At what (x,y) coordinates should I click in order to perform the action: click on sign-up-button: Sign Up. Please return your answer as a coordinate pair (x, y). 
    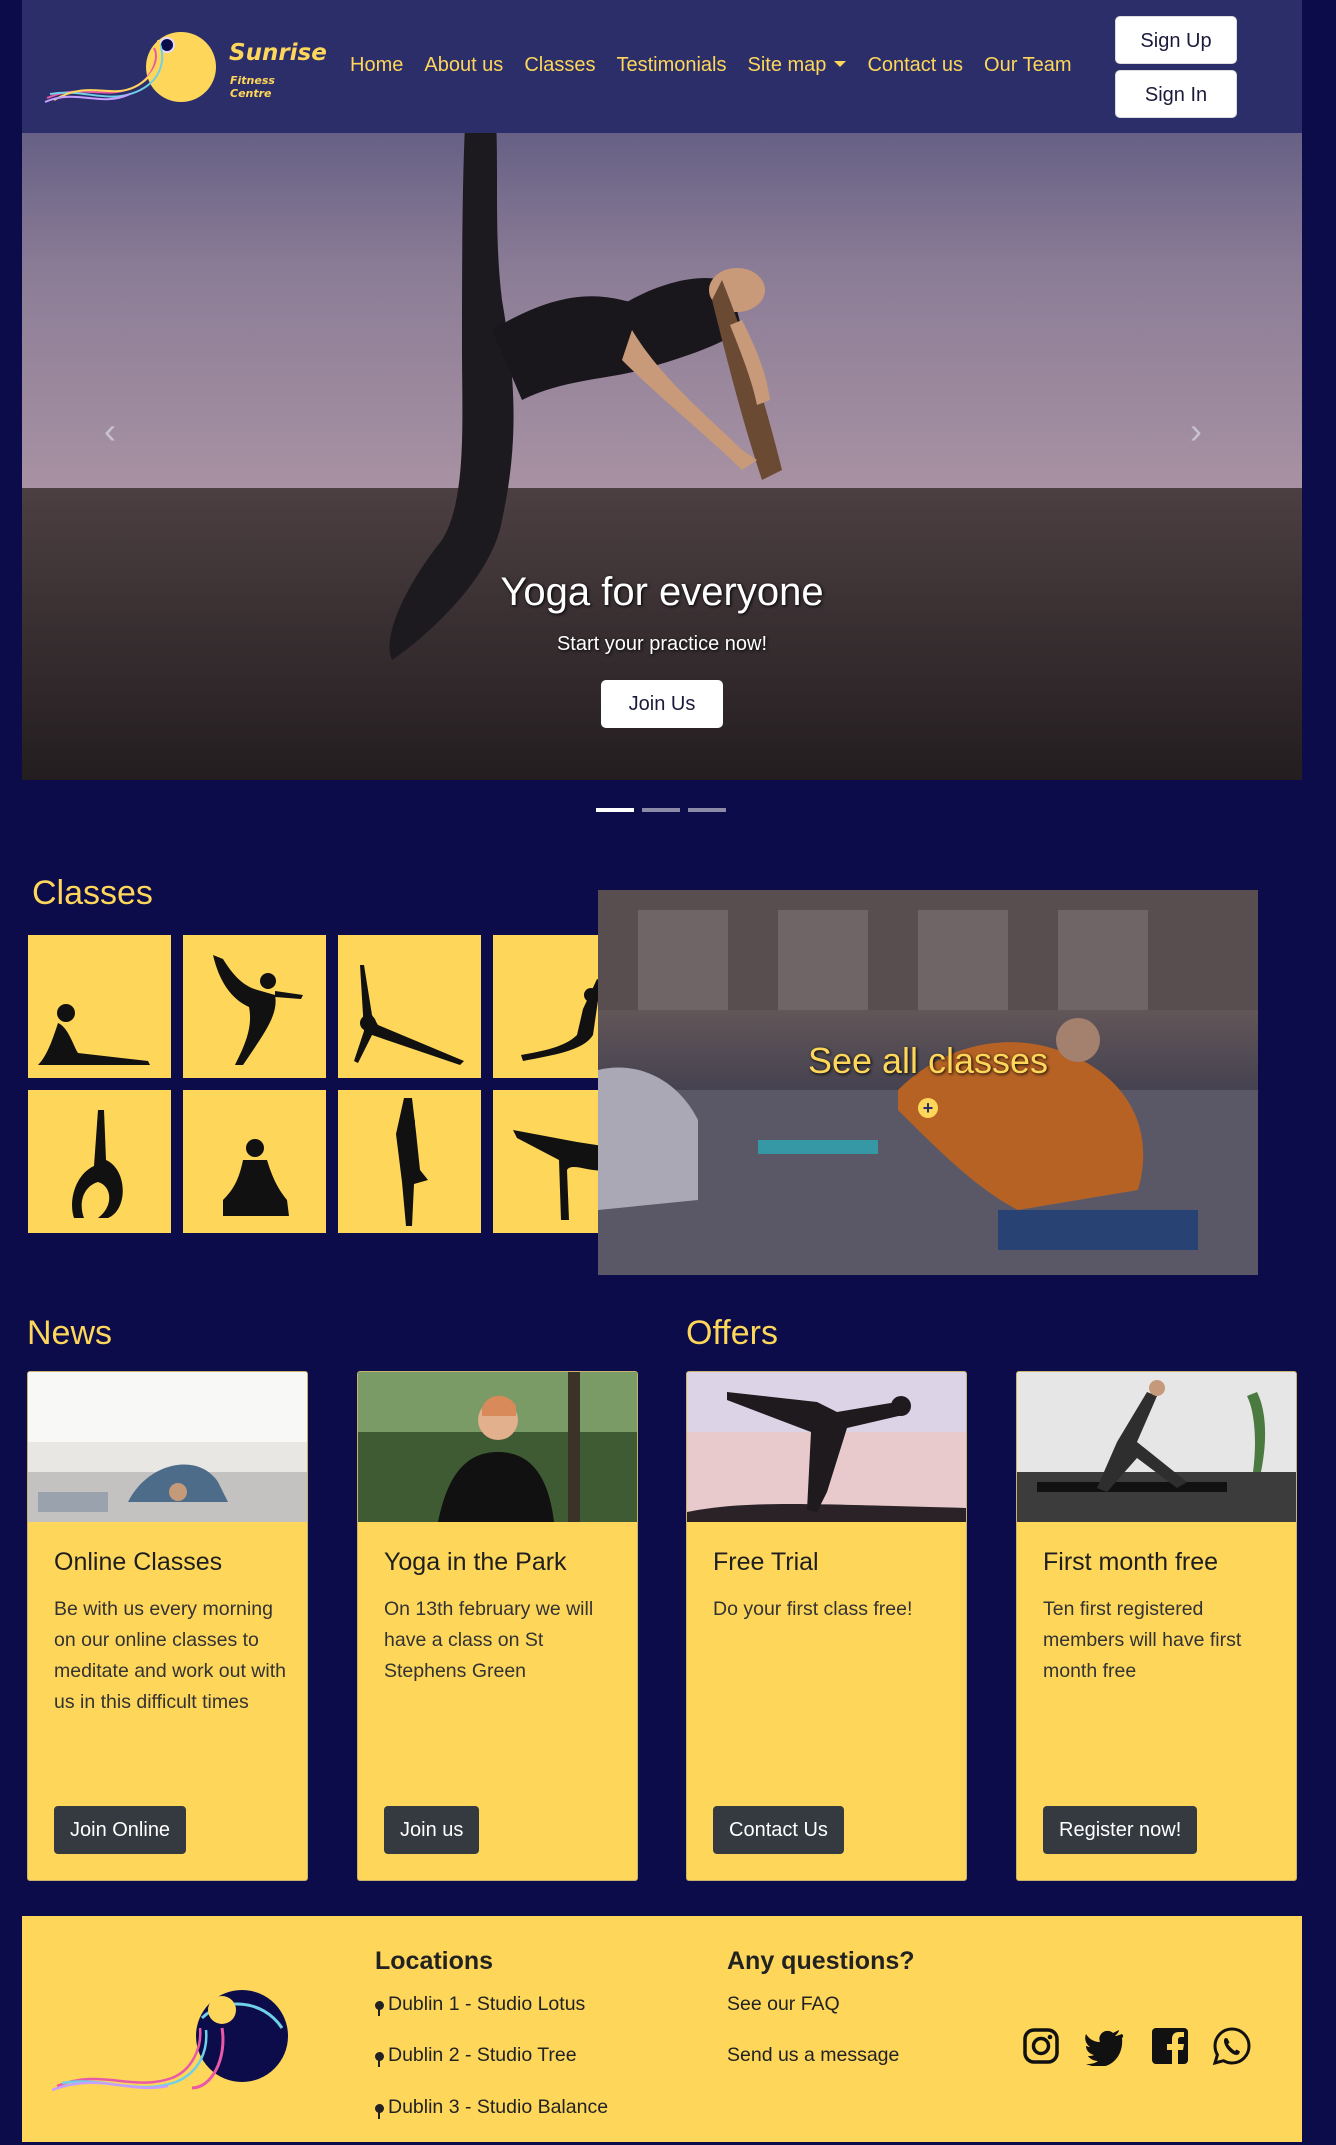
    Looking at the image, I should click on (1176, 40).